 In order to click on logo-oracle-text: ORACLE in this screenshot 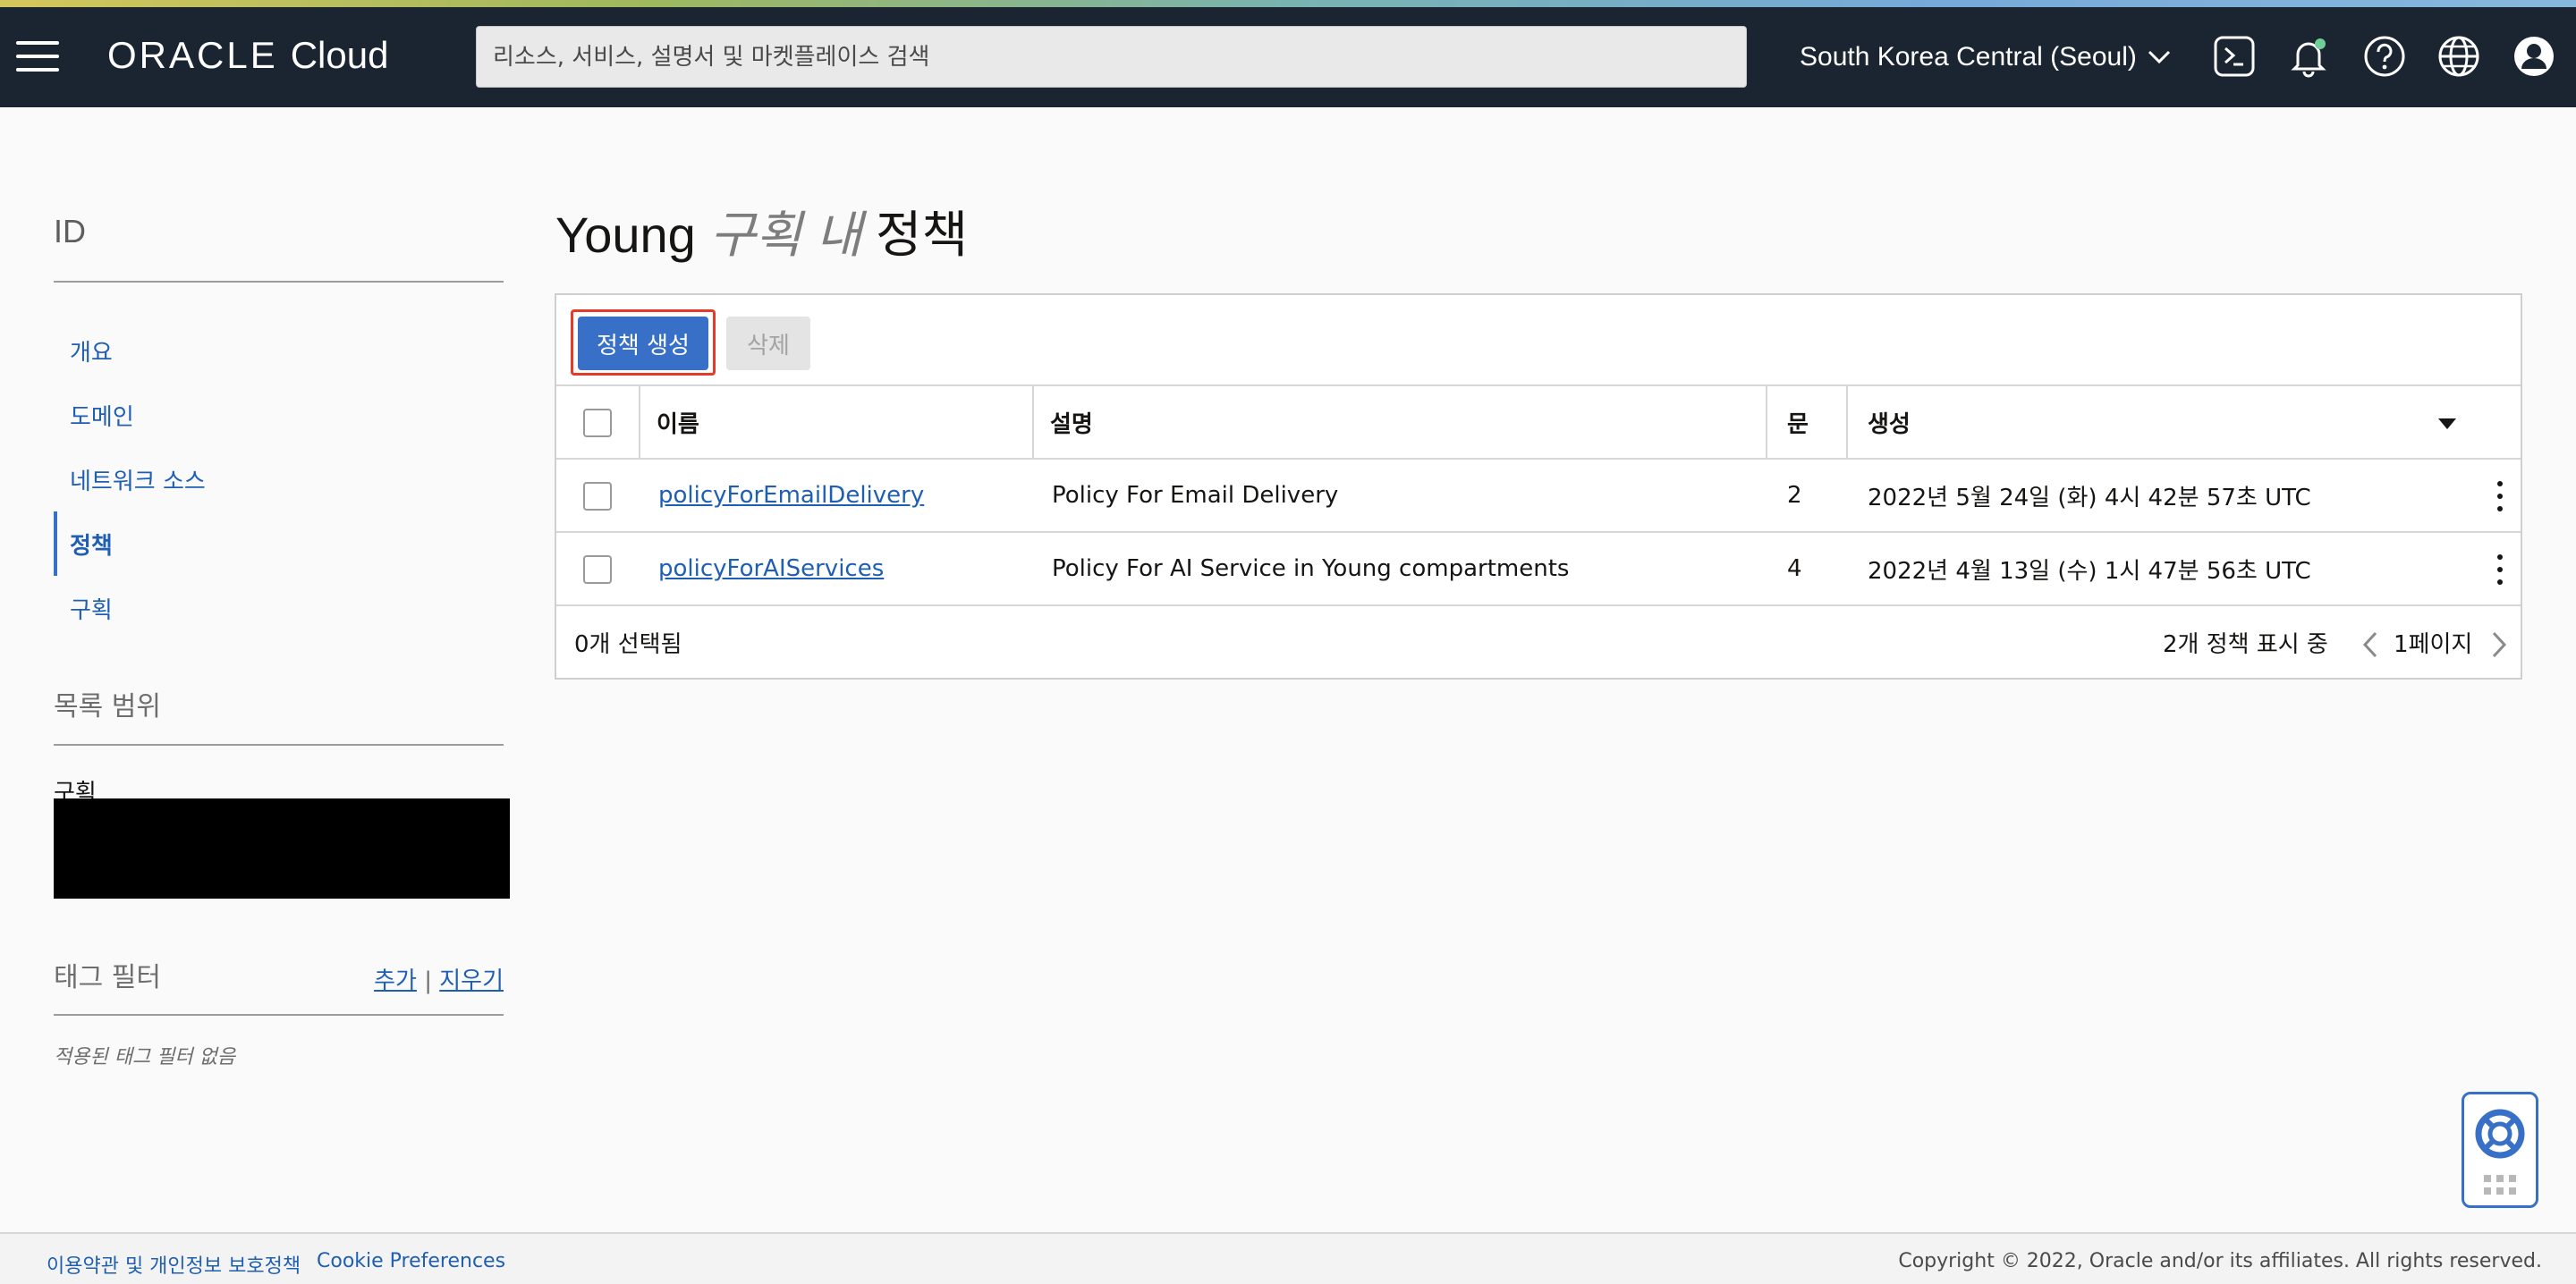, I will do `click(192, 55)`.